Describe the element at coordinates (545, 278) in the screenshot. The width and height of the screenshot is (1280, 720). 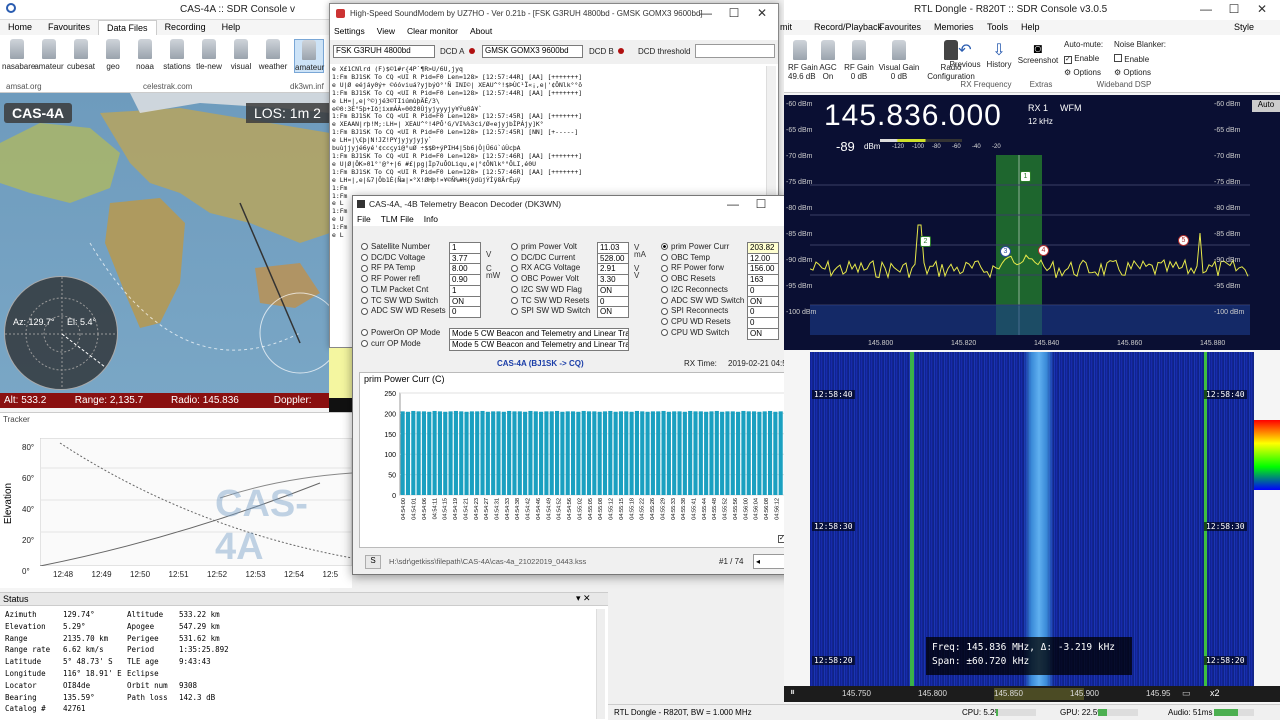
I see `telemetry-label: OBC Power Volt` at that location.